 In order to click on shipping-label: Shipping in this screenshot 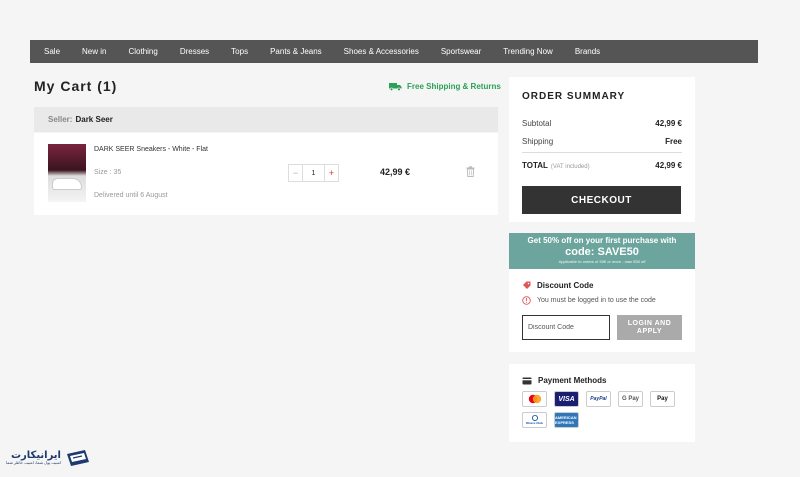, I will do `click(538, 141)`.